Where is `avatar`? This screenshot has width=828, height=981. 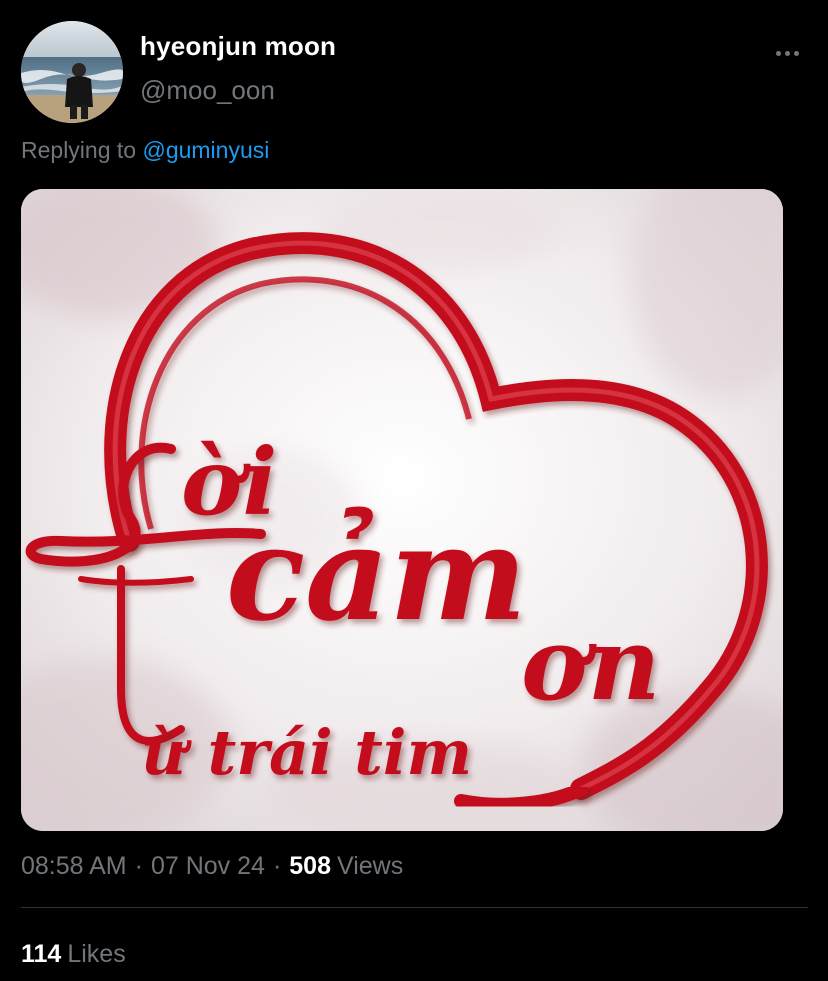 avatar is located at coordinates (72, 72).